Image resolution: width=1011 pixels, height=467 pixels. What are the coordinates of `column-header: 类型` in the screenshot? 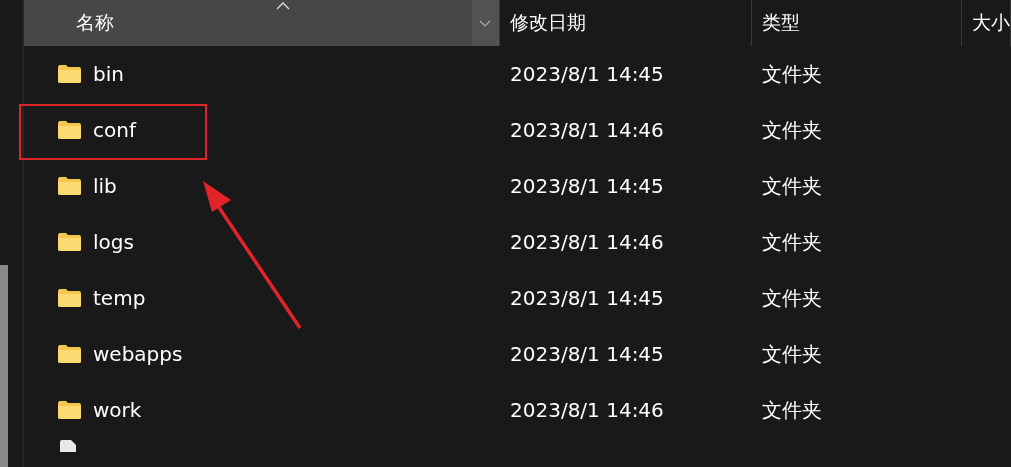 It's located at (857, 23).